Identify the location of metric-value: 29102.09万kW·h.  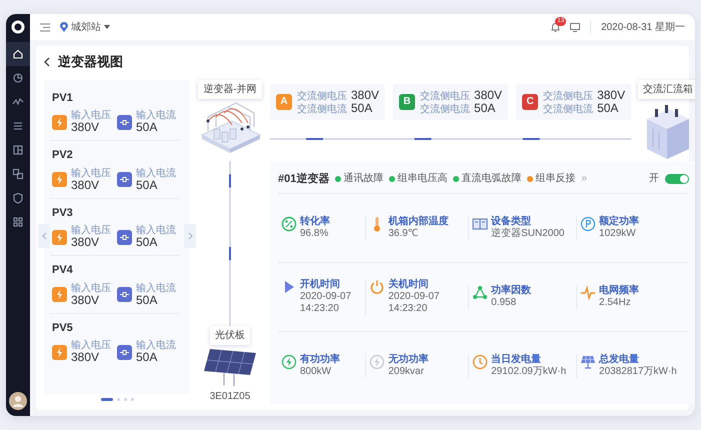
(528, 372).